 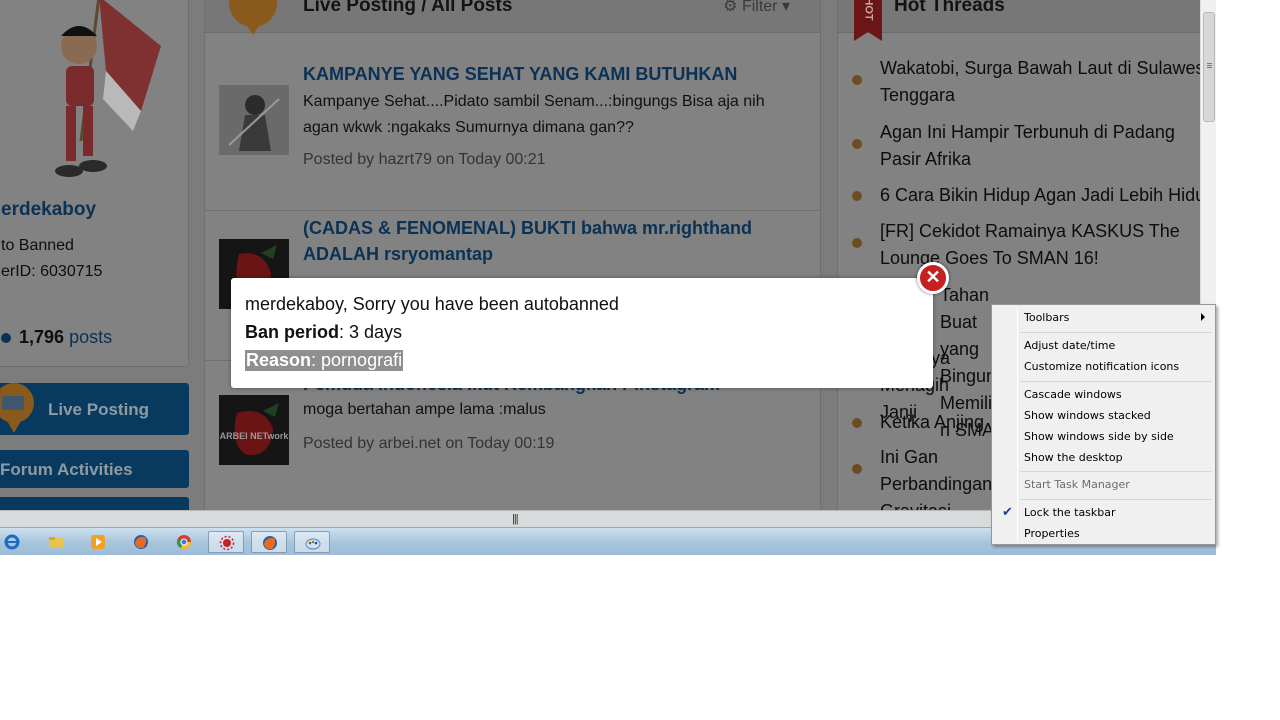 I want to click on gear-icon: ⚙, so click(x=730, y=7).